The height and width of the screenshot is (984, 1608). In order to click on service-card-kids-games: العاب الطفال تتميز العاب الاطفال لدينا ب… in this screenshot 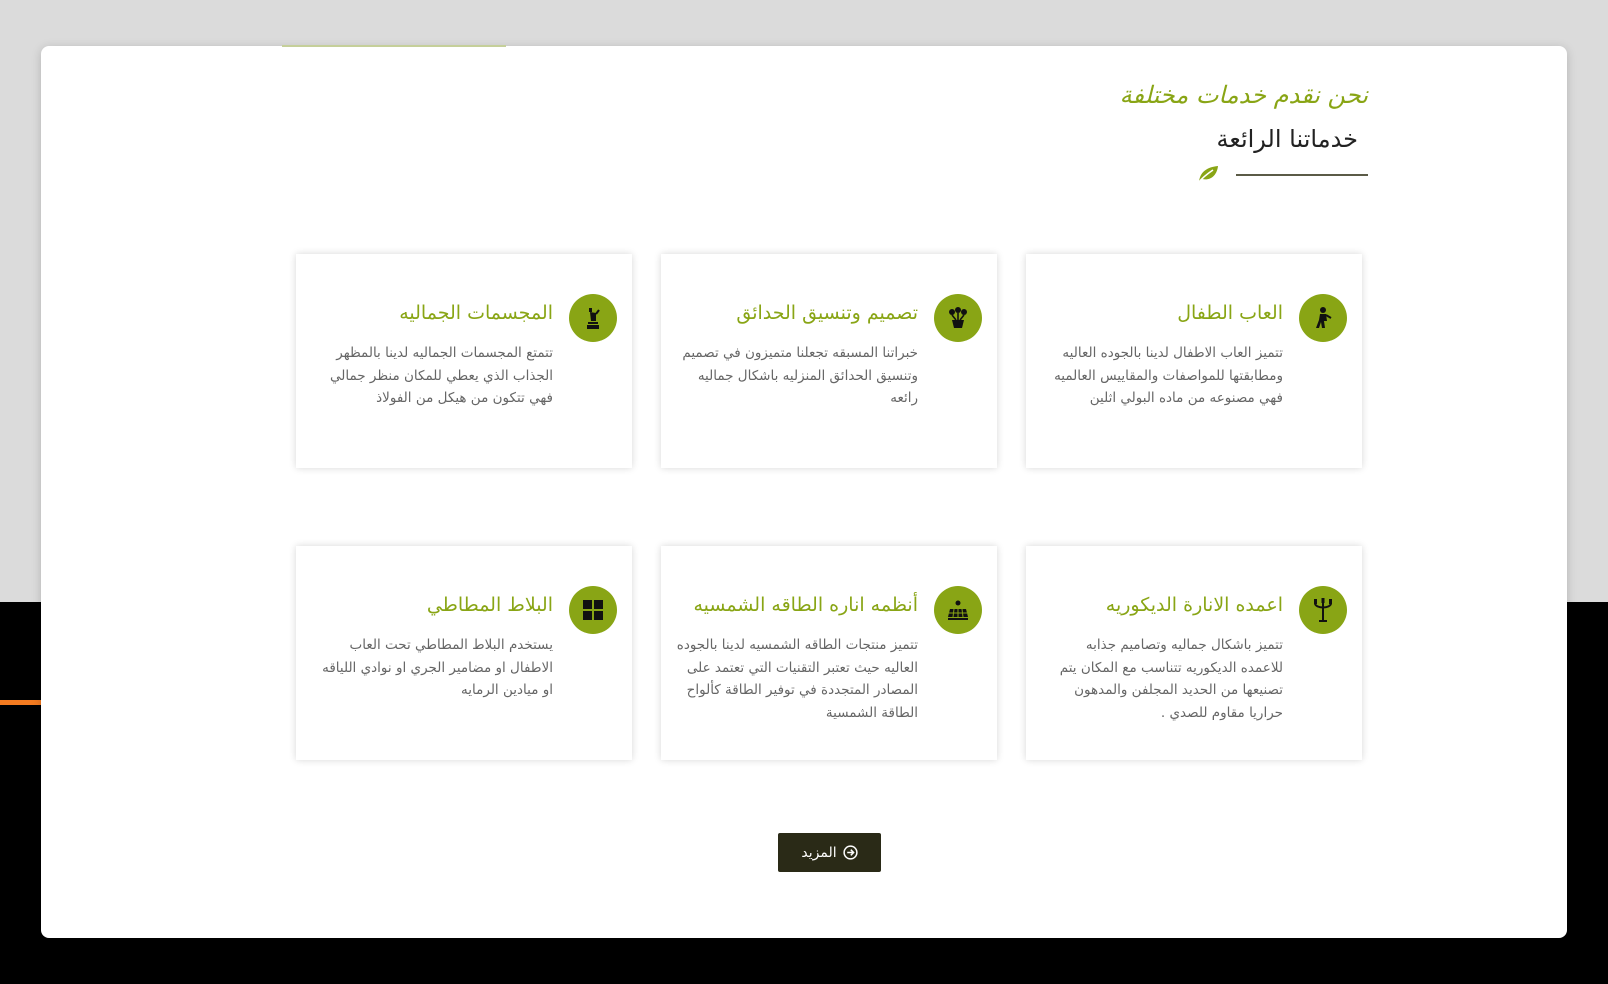, I will do `click(1194, 361)`.